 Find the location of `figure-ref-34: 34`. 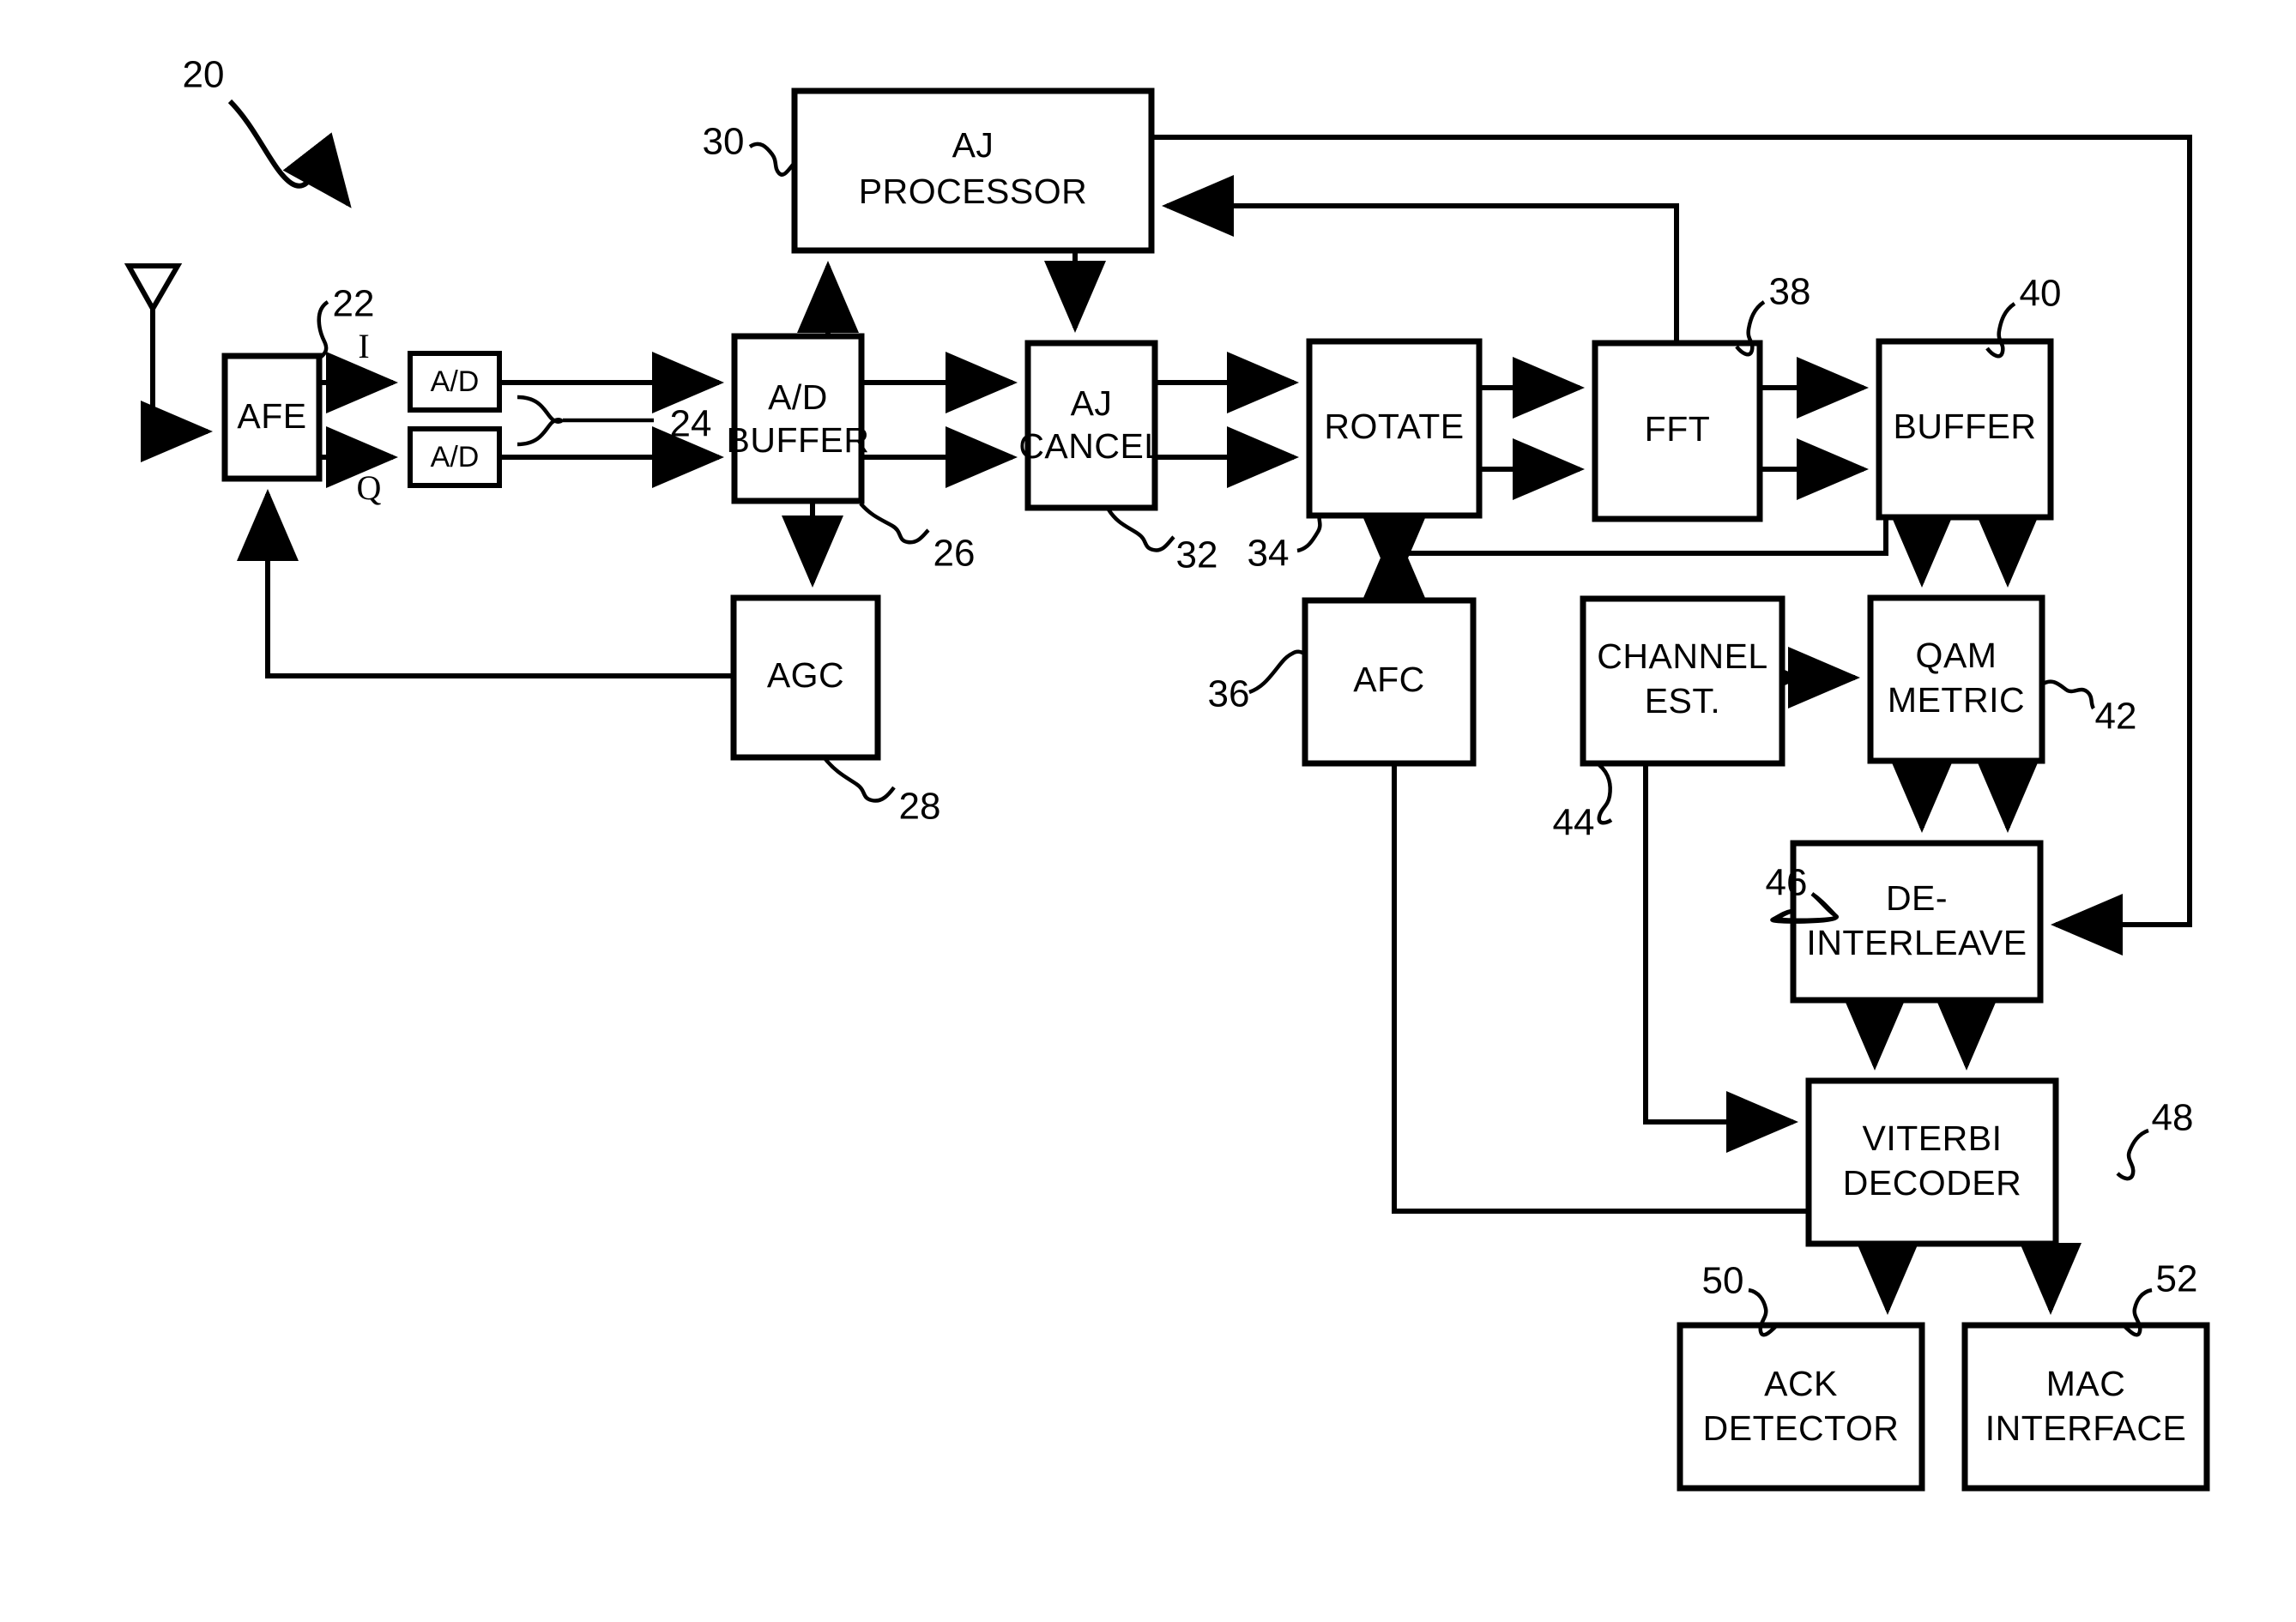

figure-ref-34: 34 is located at coordinates (1285, 544).